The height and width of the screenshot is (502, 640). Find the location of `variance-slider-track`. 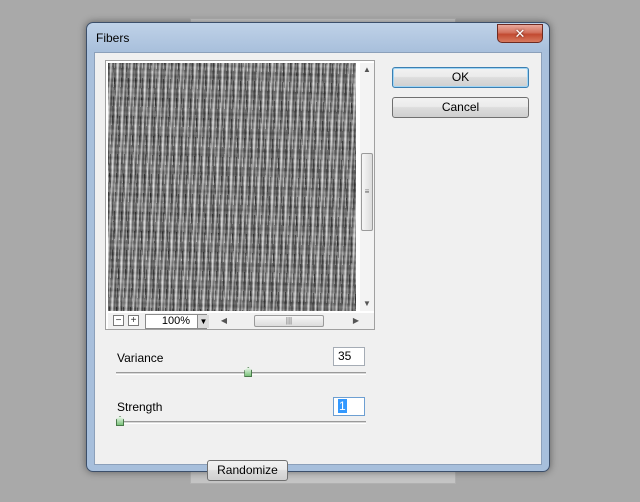

variance-slider-track is located at coordinates (241, 373).